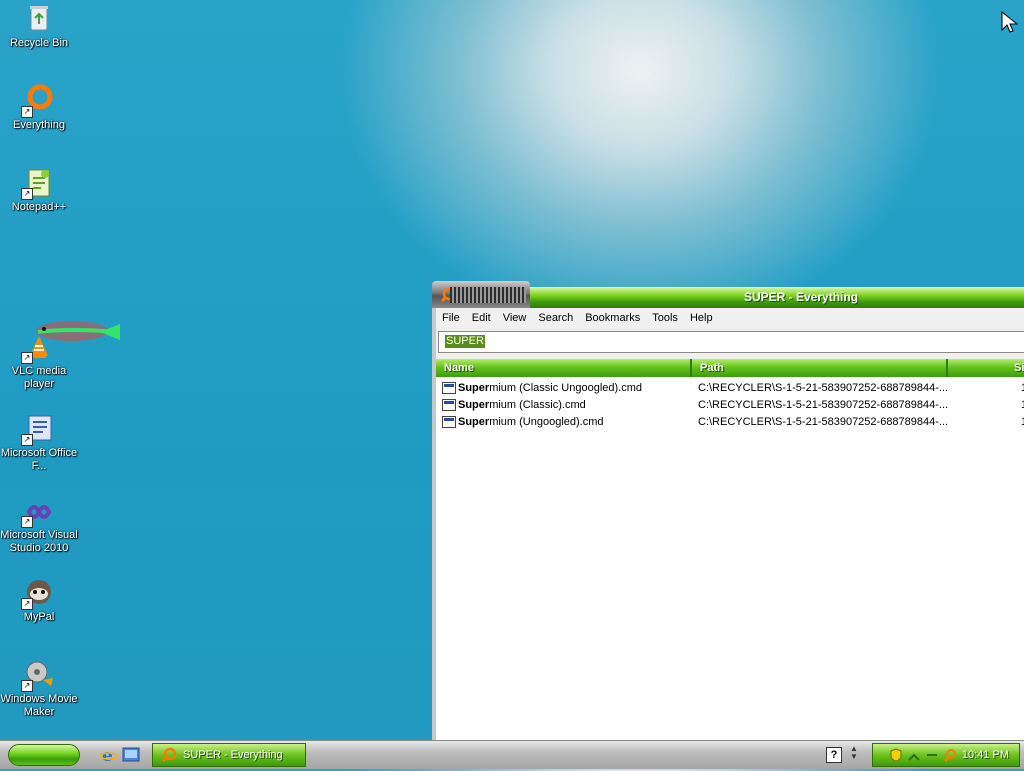  I want to click on results-header: Name Path Si, so click(730, 368).